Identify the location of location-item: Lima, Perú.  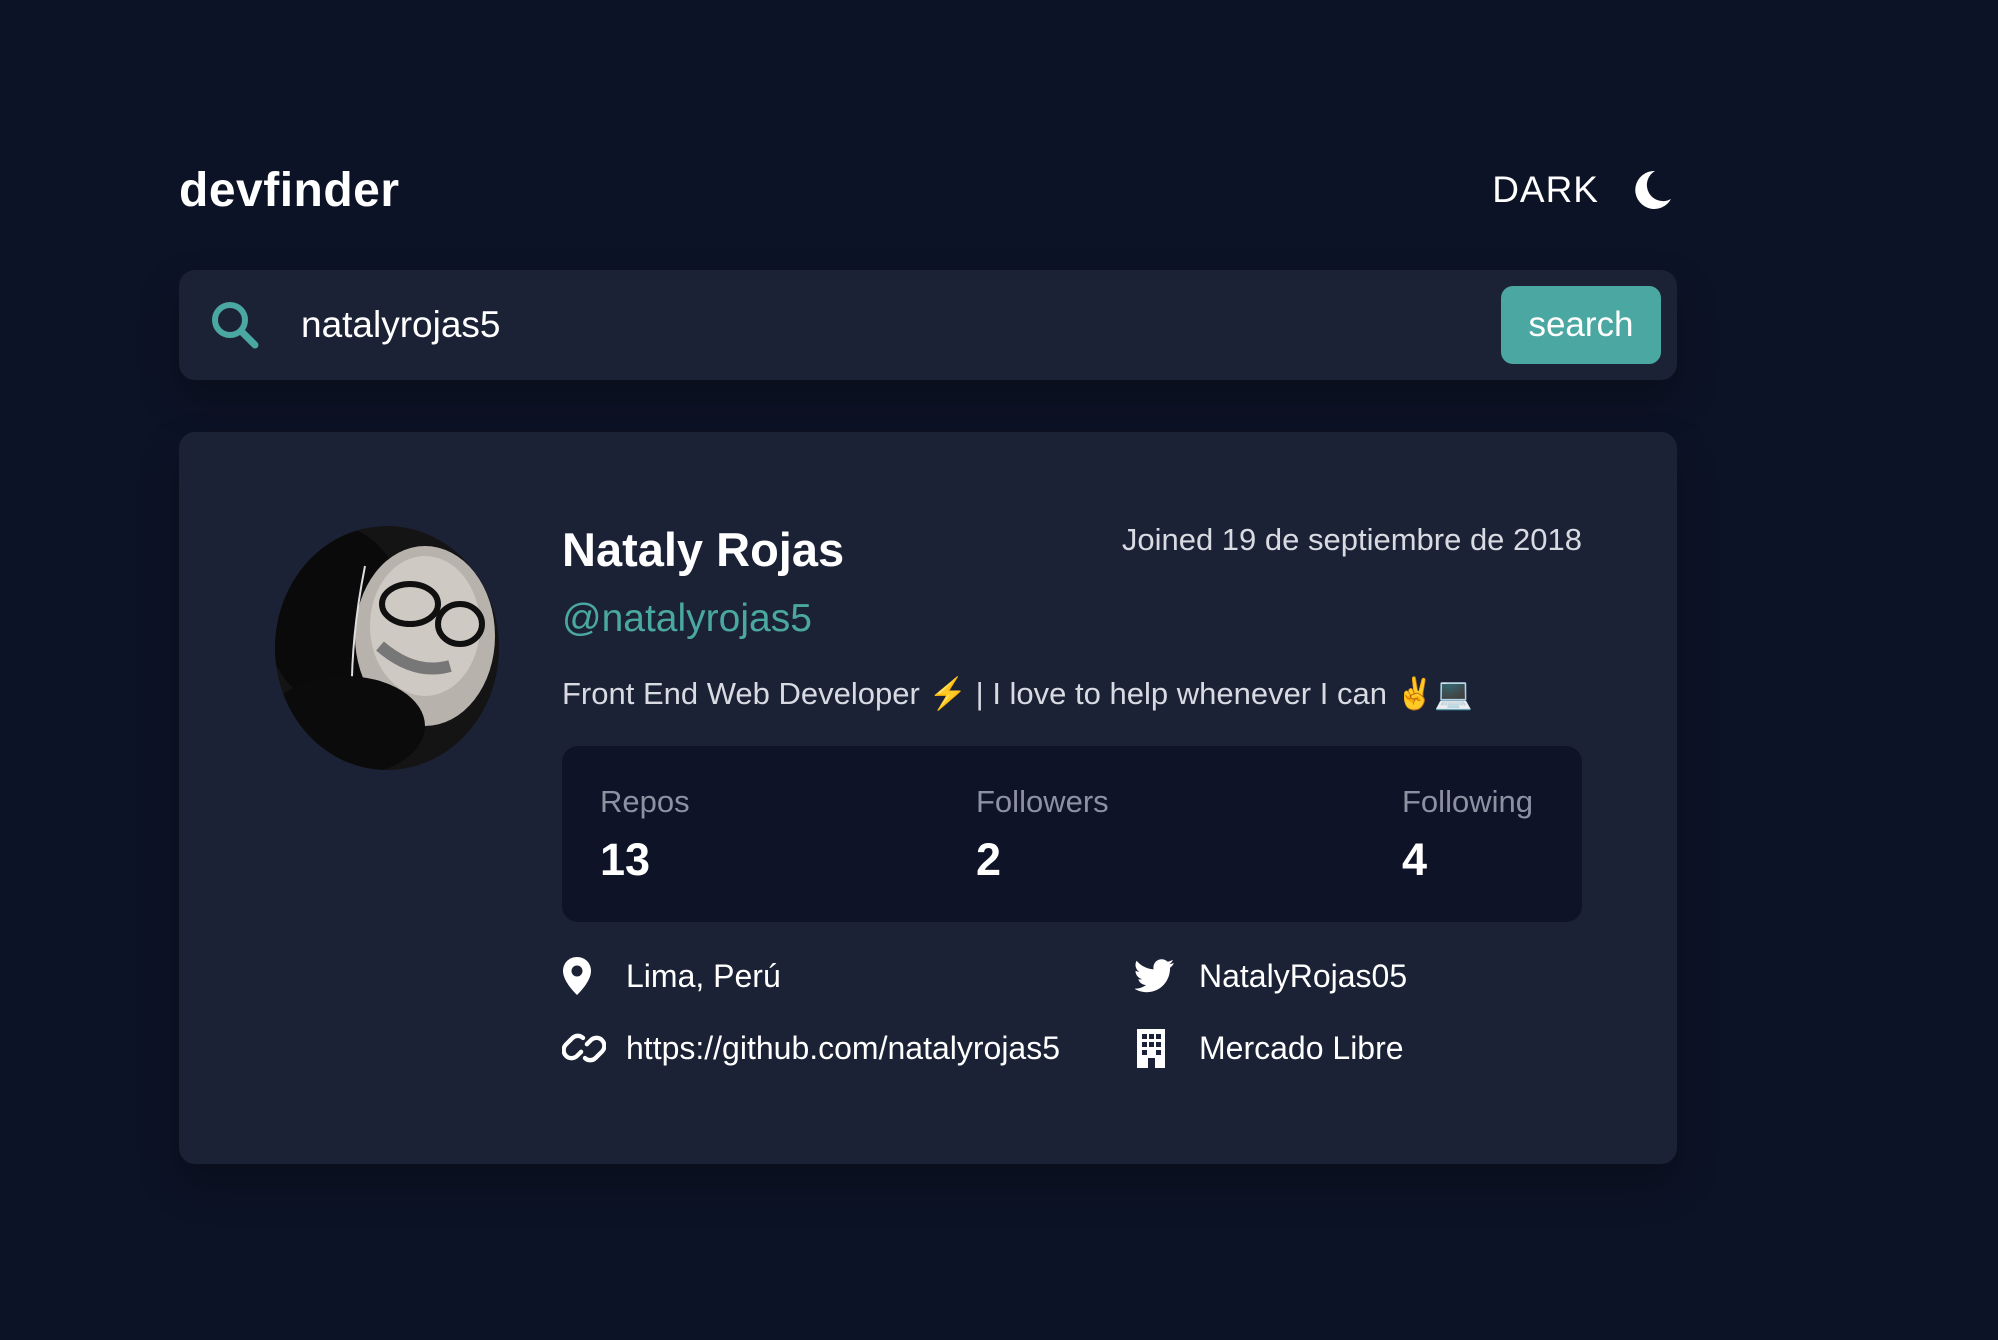
(671, 976).